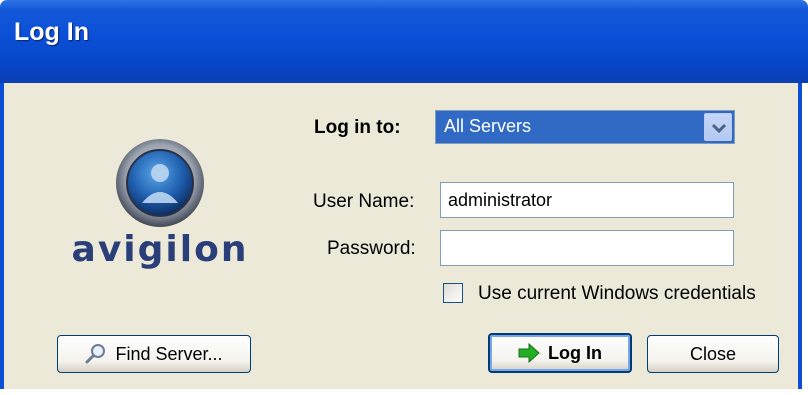 This screenshot has width=808, height=395. I want to click on avigilon-person-globe-icon, so click(160, 183).